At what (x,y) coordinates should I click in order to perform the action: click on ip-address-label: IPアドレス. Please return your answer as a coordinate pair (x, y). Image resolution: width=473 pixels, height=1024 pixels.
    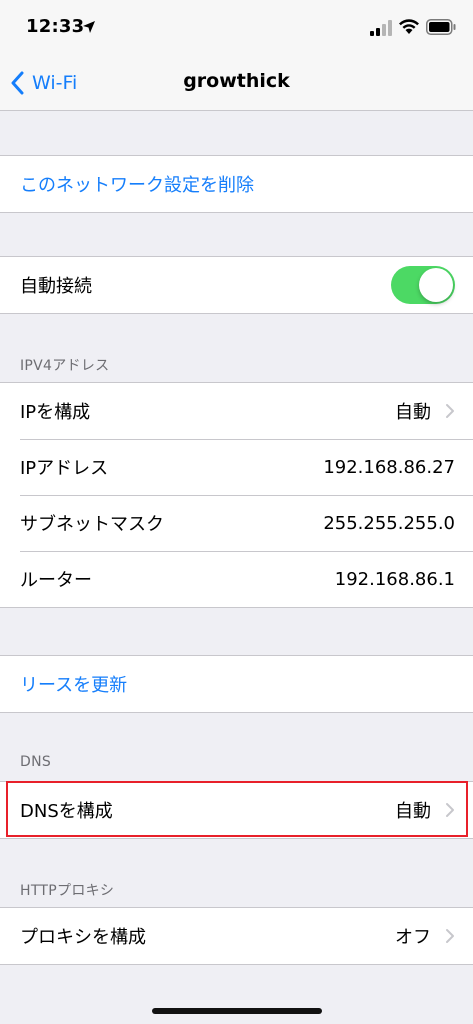
    Looking at the image, I should click on (64, 468).